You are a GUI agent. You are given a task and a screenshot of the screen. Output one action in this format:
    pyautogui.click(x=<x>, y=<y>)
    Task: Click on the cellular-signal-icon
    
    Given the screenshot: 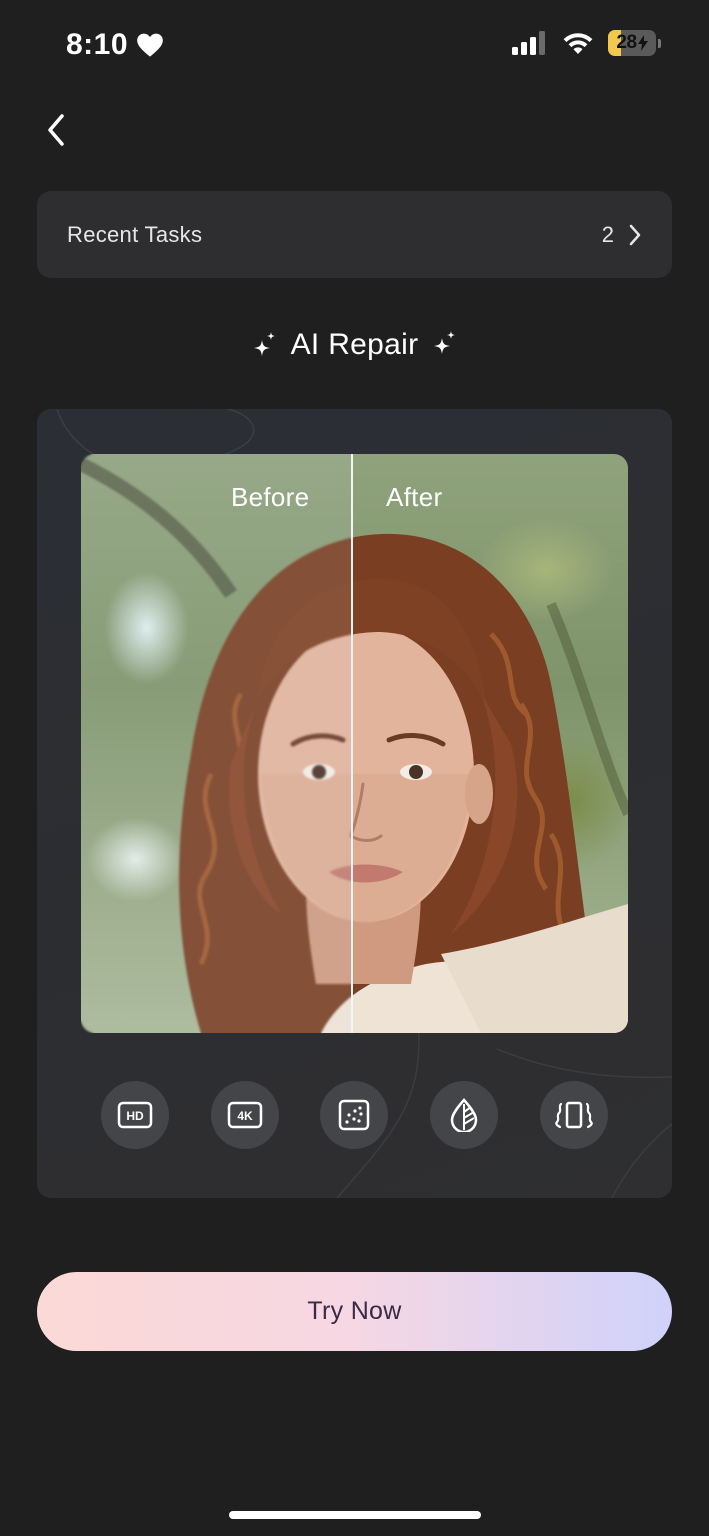 What is the action you would take?
    pyautogui.click(x=528, y=43)
    